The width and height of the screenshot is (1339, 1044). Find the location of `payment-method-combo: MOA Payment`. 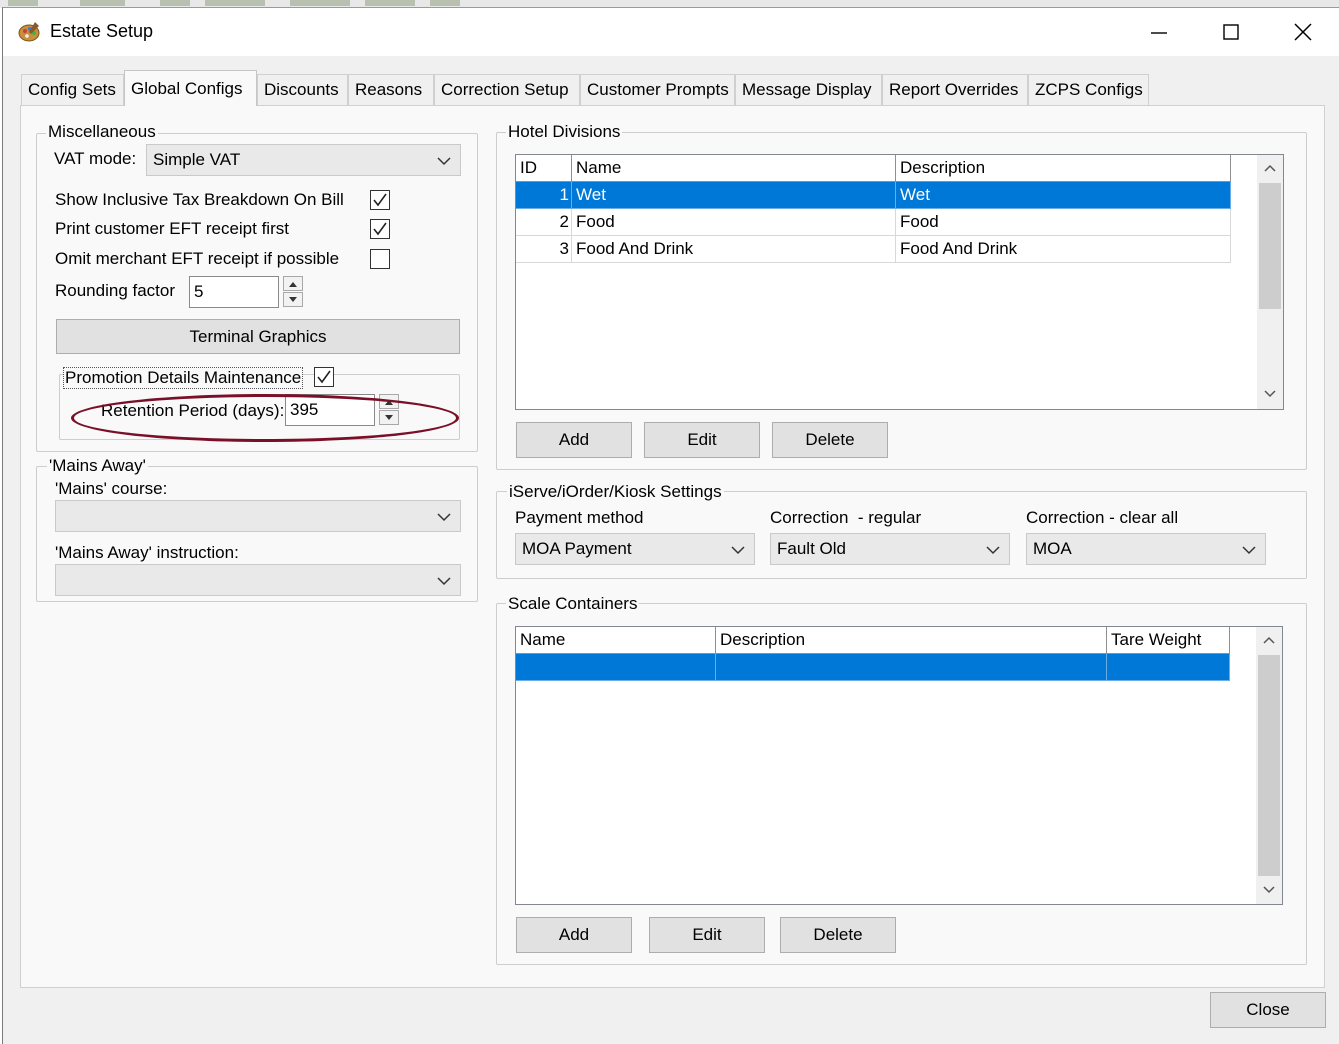

payment-method-combo: MOA Payment is located at coordinates (635, 549).